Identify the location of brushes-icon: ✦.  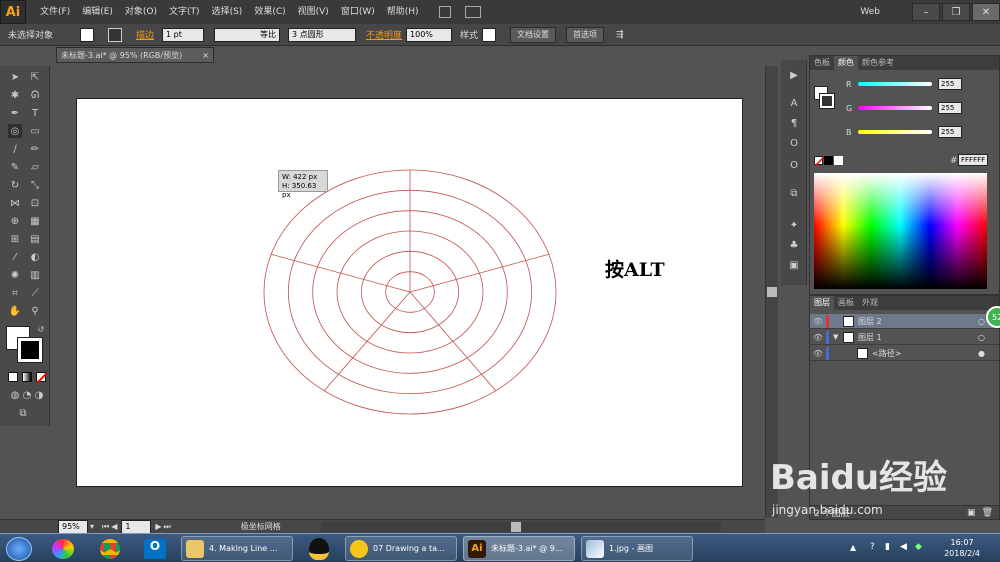
(794, 225).